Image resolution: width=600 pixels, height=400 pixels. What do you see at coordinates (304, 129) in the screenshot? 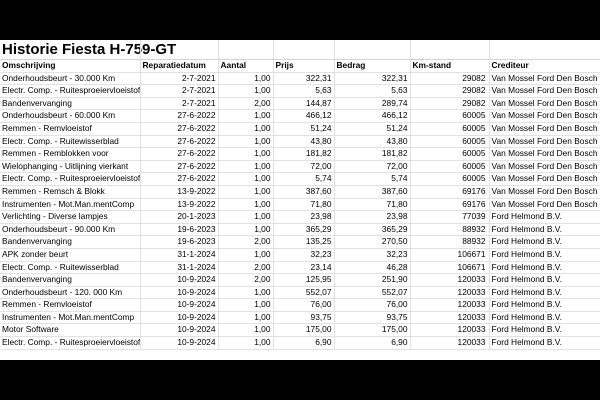
I see `cell-price: 51,24` at bounding box center [304, 129].